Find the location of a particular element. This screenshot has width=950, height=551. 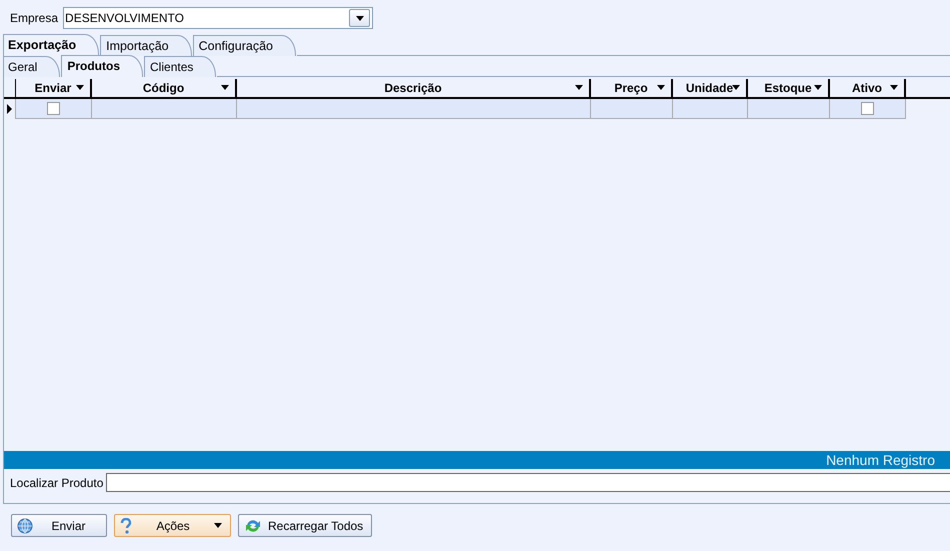

question-mark-icon is located at coordinates (126, 526).